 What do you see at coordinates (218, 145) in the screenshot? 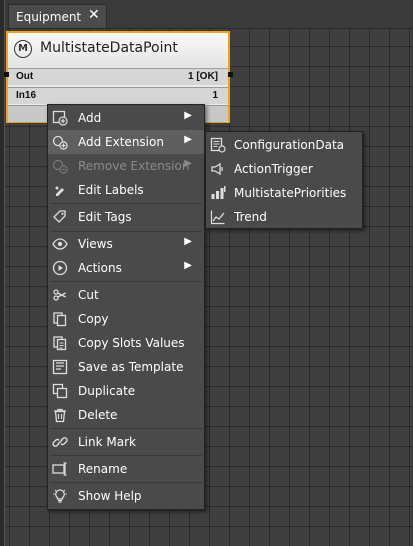
I see `configuration-data-icon` at bounding box center [218, 145].